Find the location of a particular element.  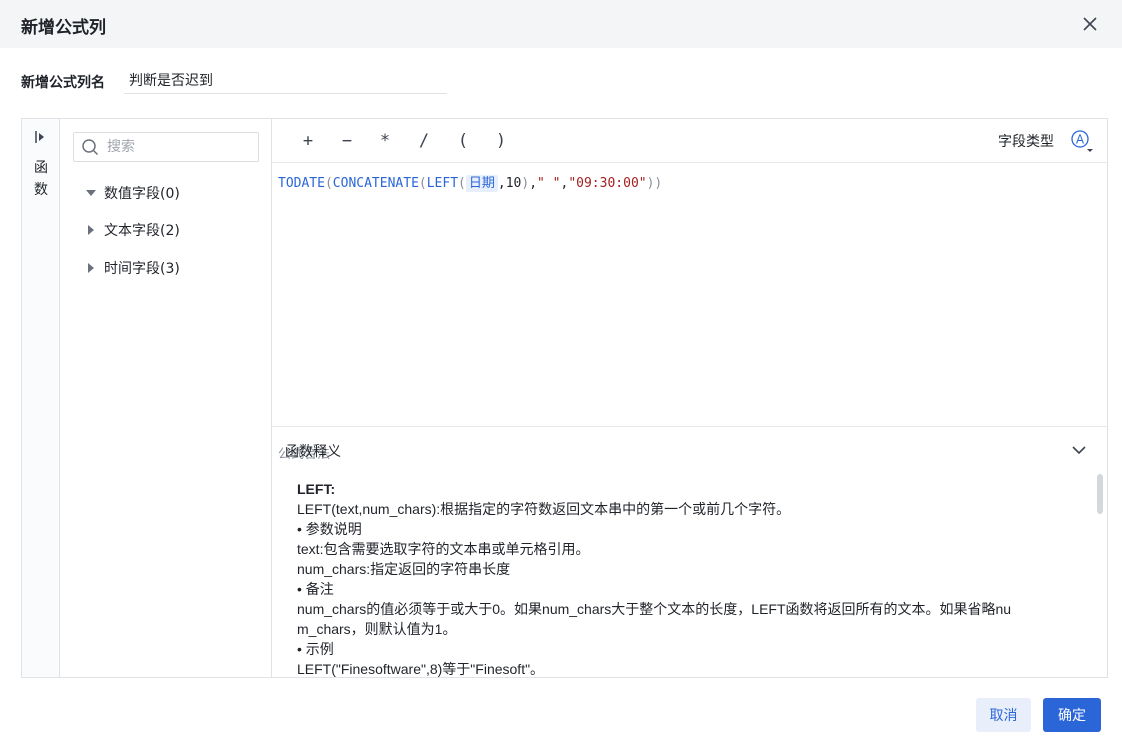

cancel-button: 取消 is located at coordinates (1003, 715).